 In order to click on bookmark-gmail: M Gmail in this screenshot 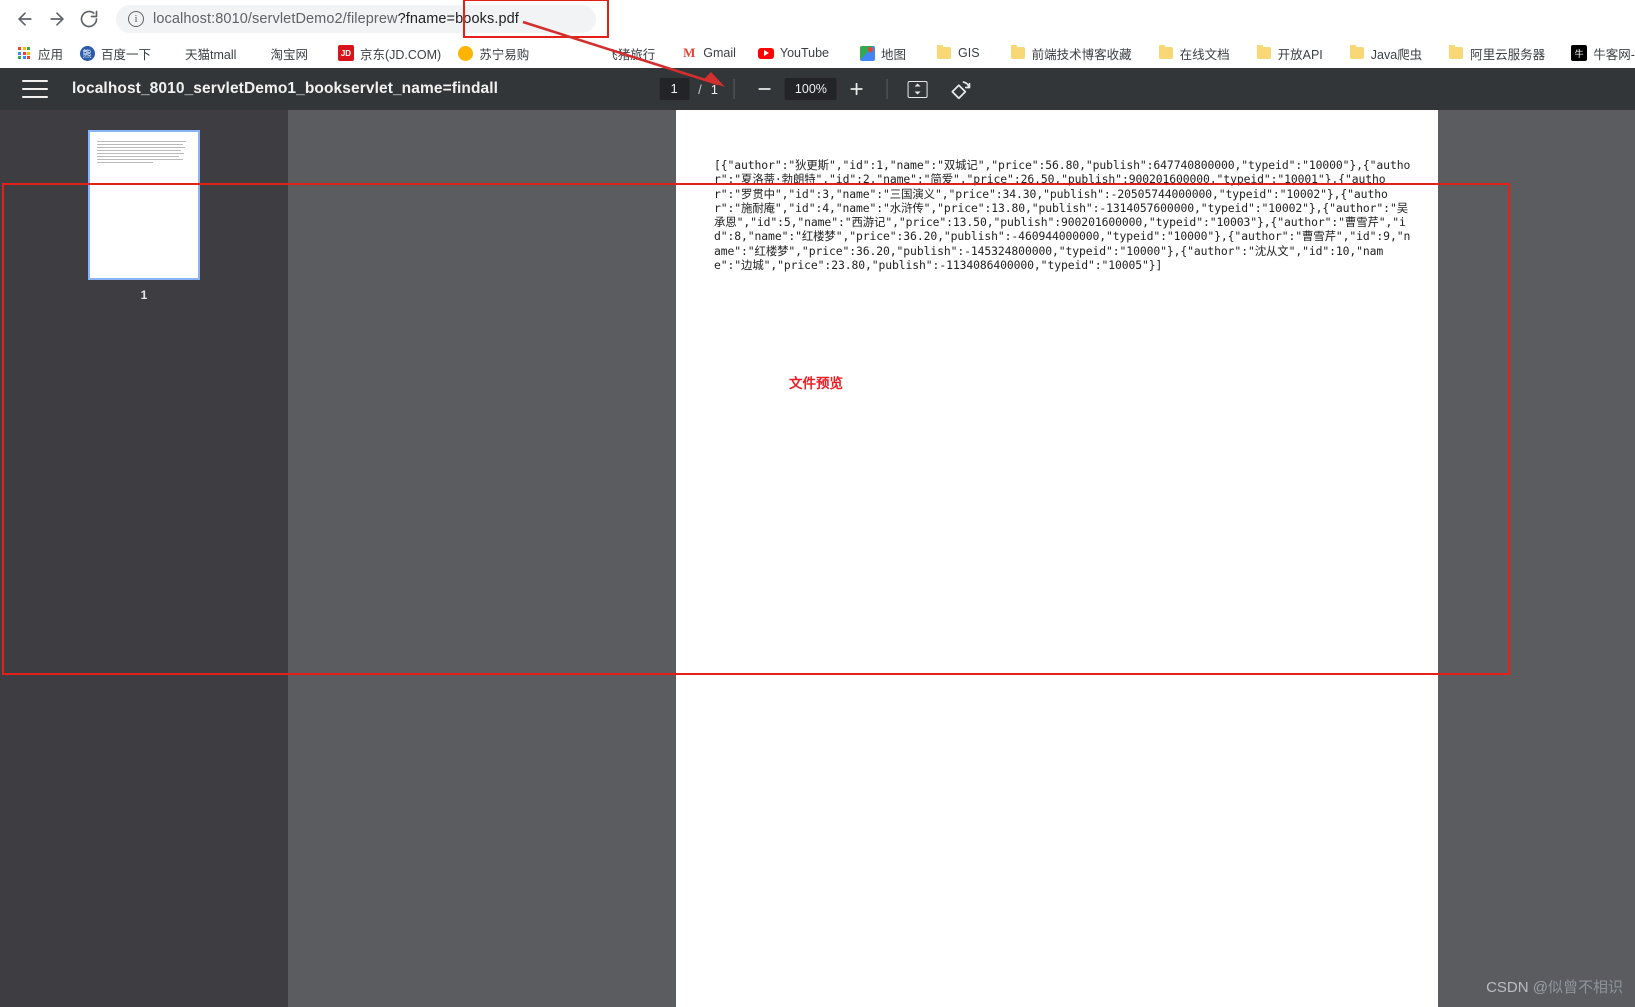, I will do `click(708, 53)`.